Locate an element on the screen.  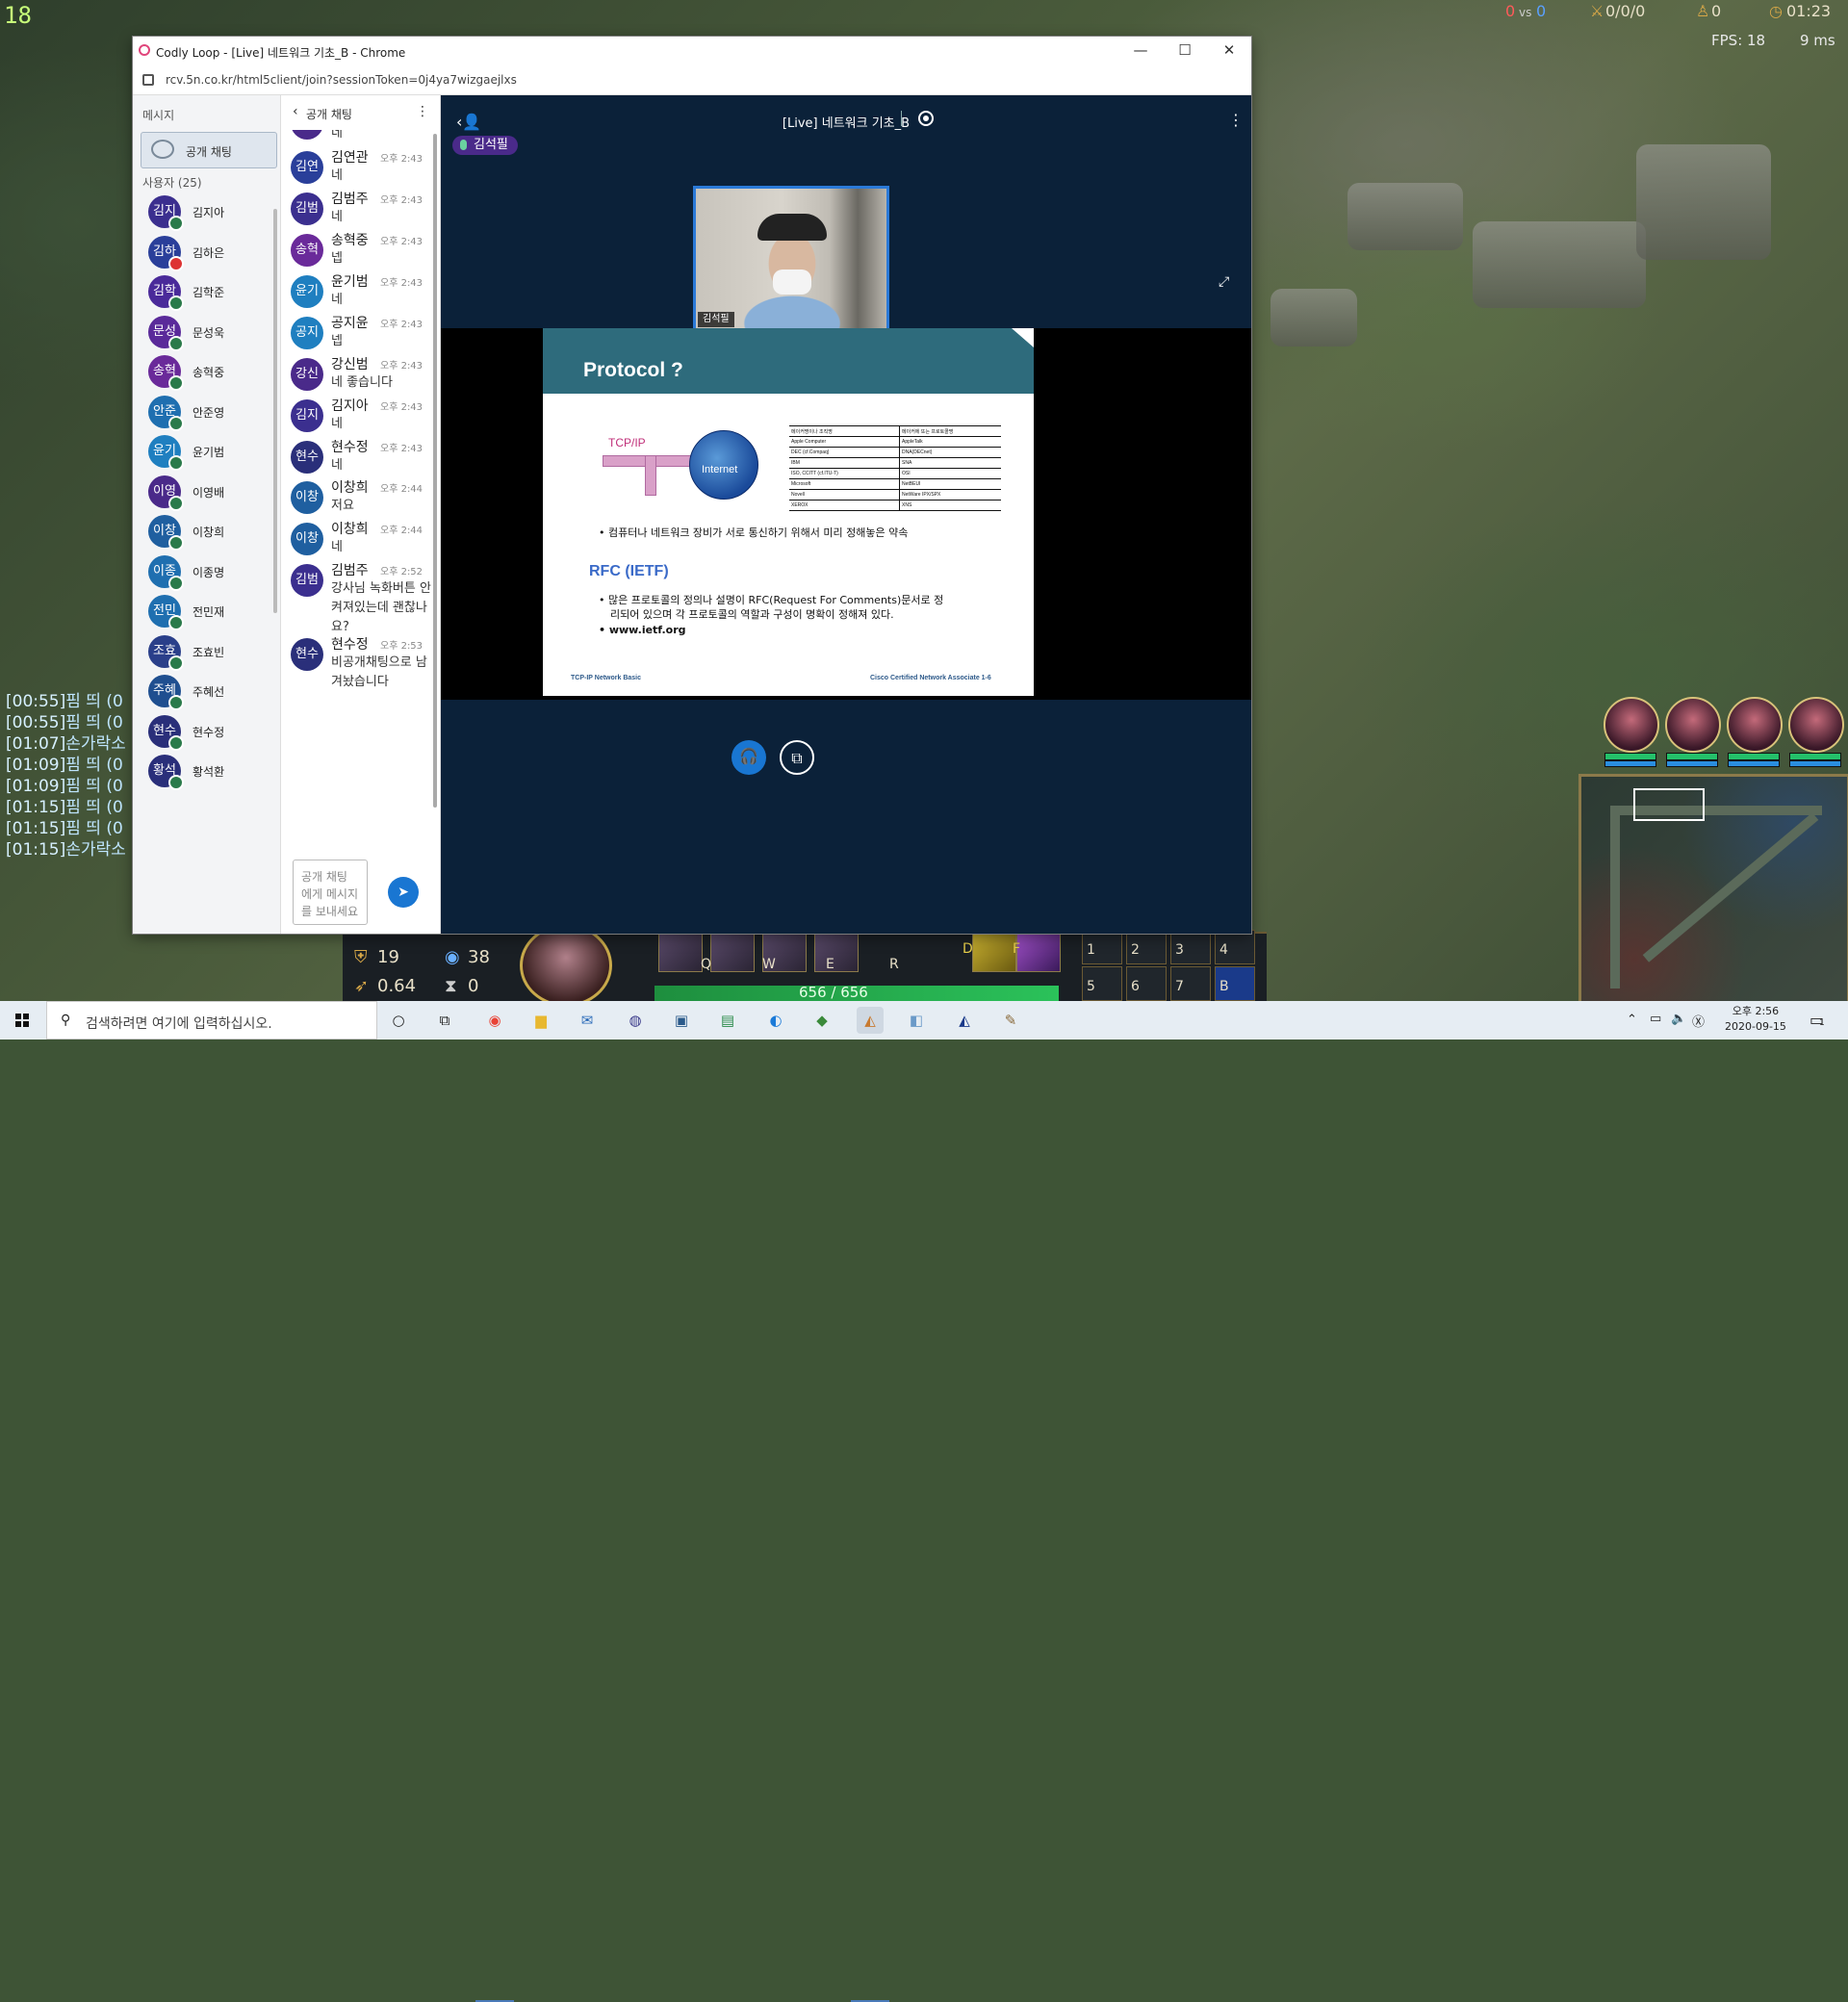
file-explorer-icon: ▆ is located at coordinates (540, 1020).